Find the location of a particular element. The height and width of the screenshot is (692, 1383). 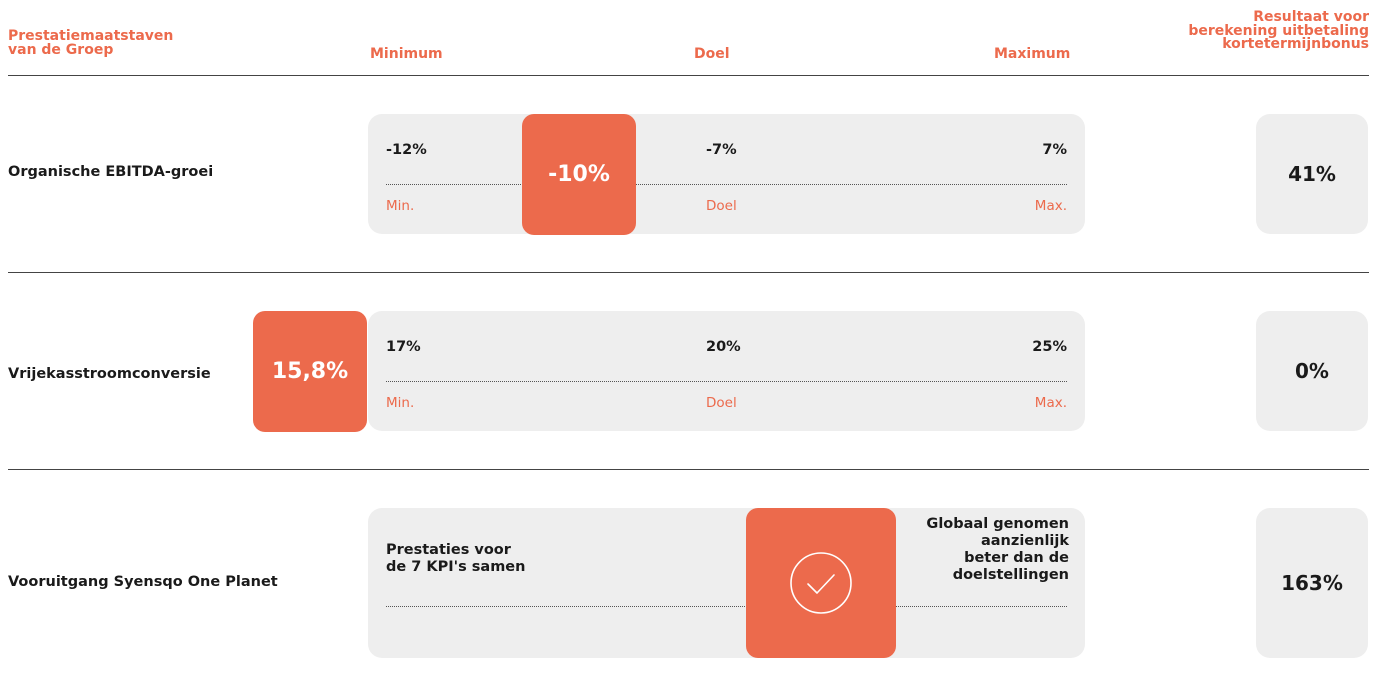

header-minimum: Minimum is located at coordinates (406, 54).